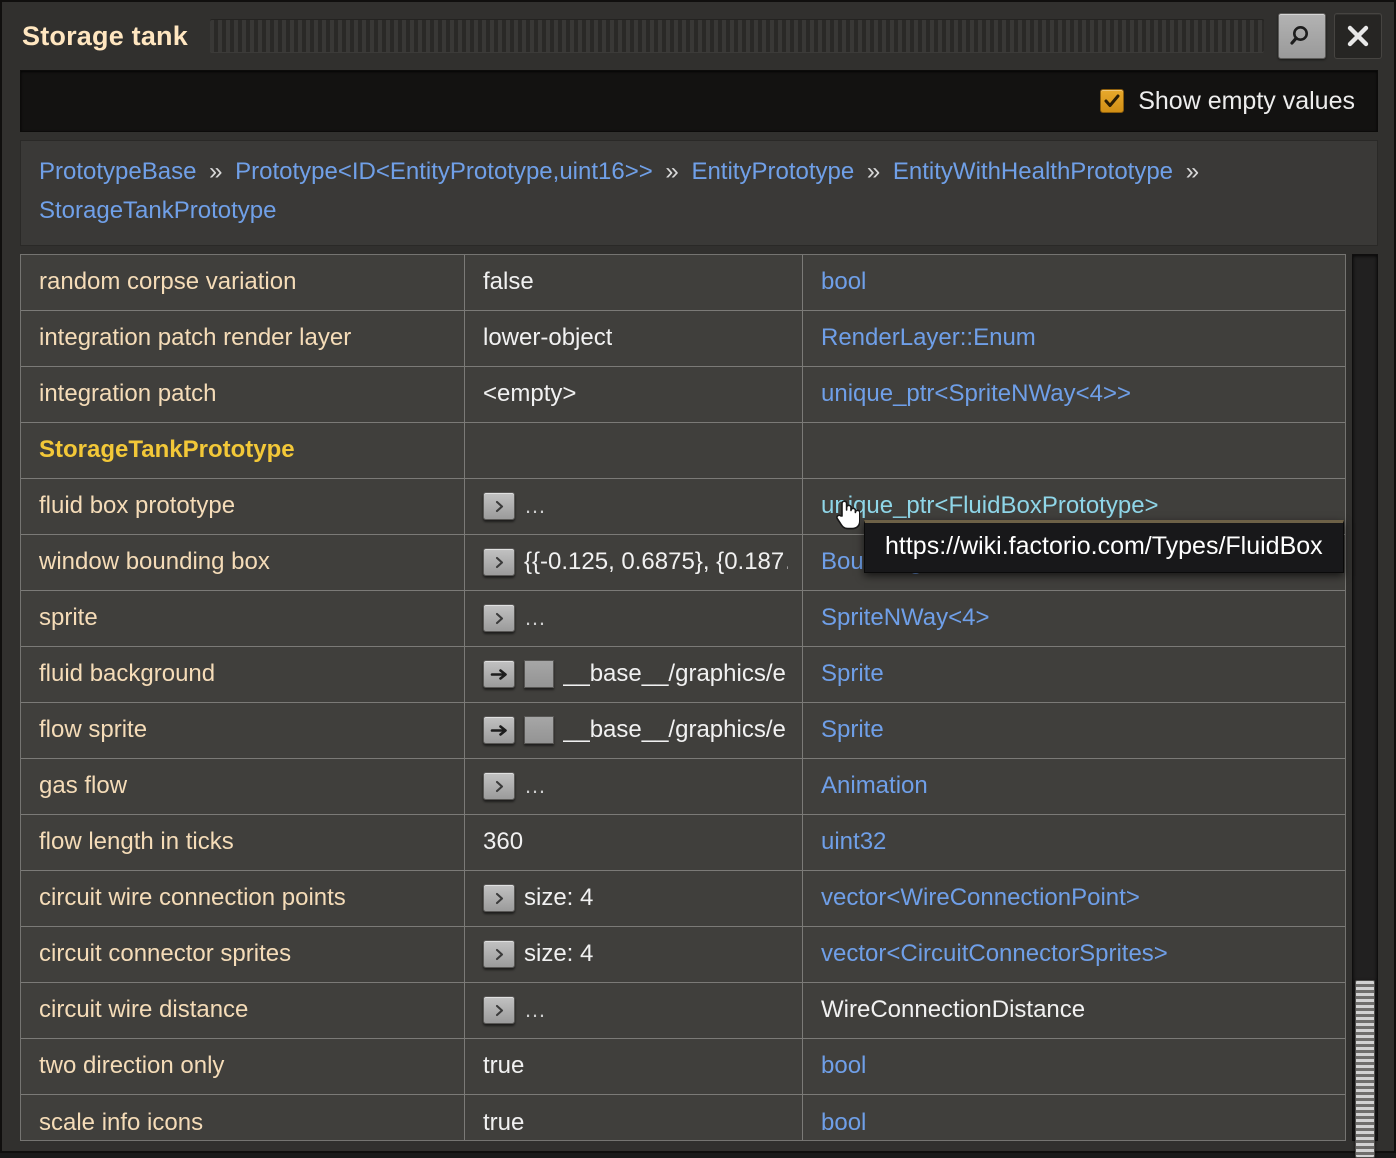 The image size is (1396, 1158). I want to click on property-type-cell: BoundingBox, so click(1074, 562).